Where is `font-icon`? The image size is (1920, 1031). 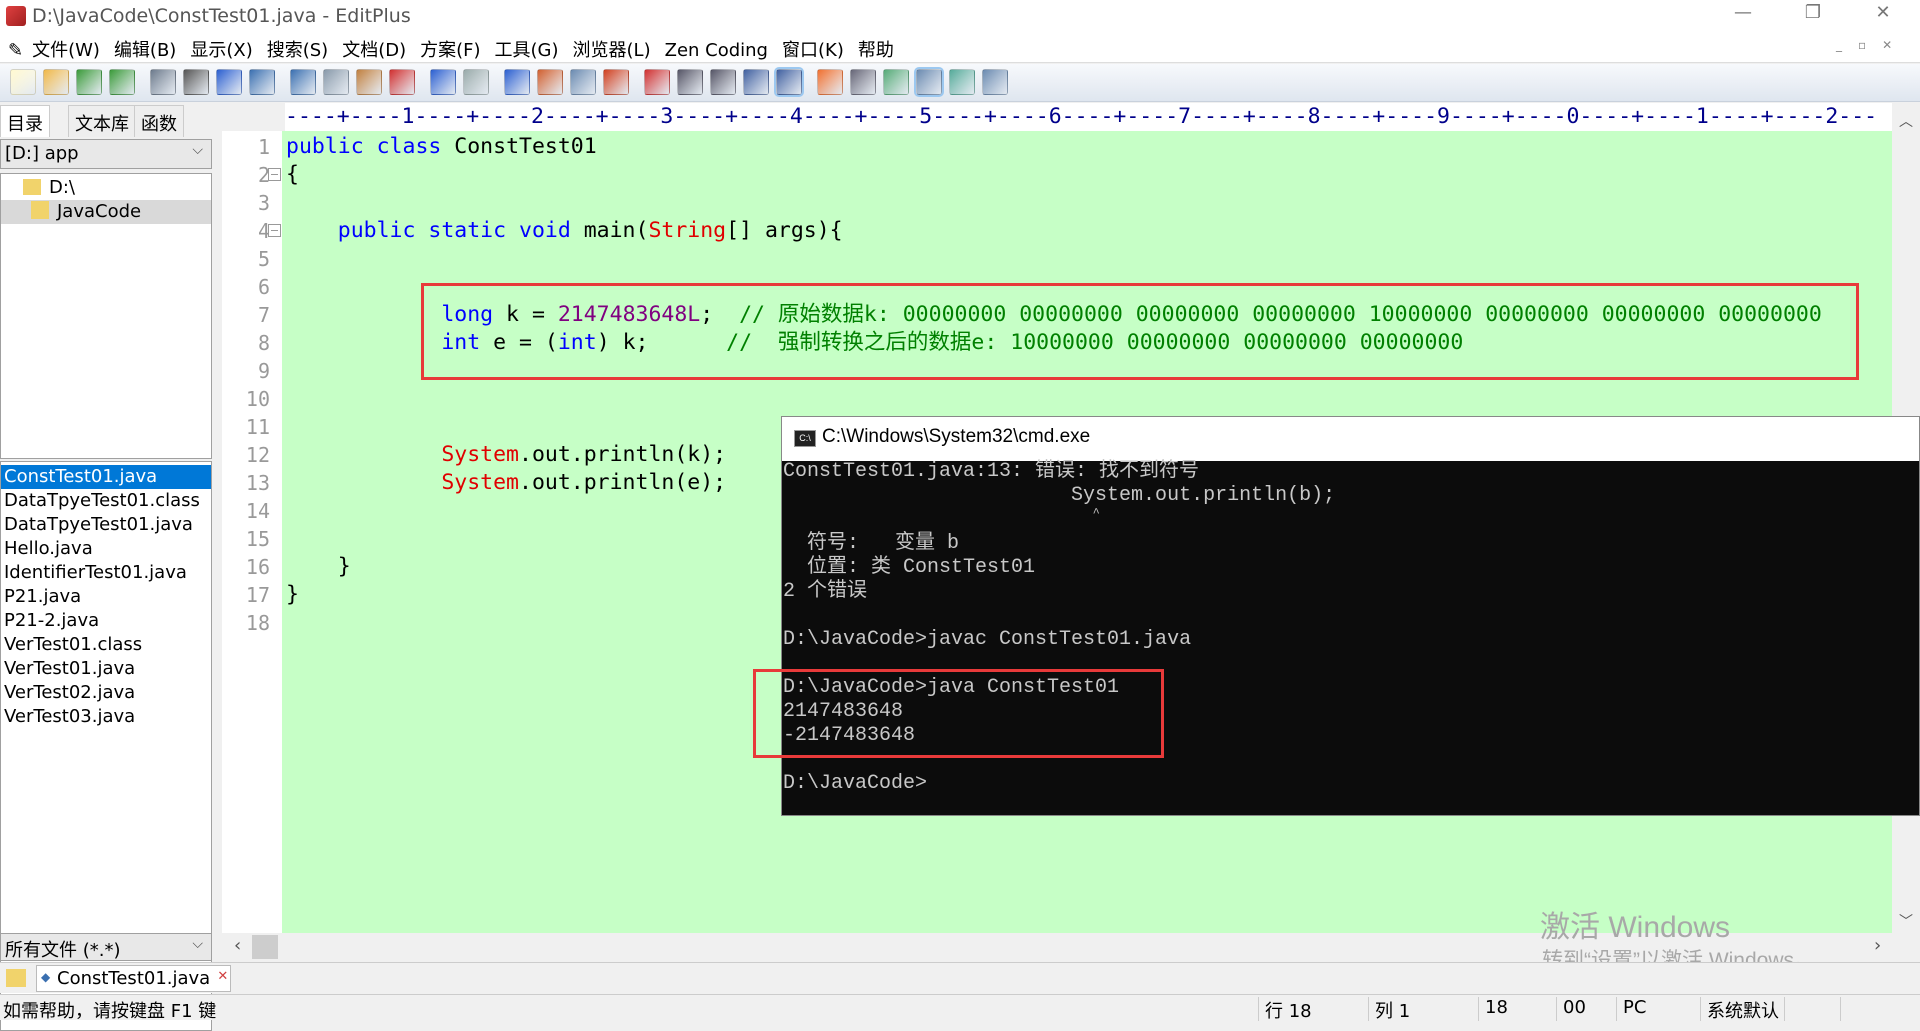
font-icon is located at coordinates (657, 82).